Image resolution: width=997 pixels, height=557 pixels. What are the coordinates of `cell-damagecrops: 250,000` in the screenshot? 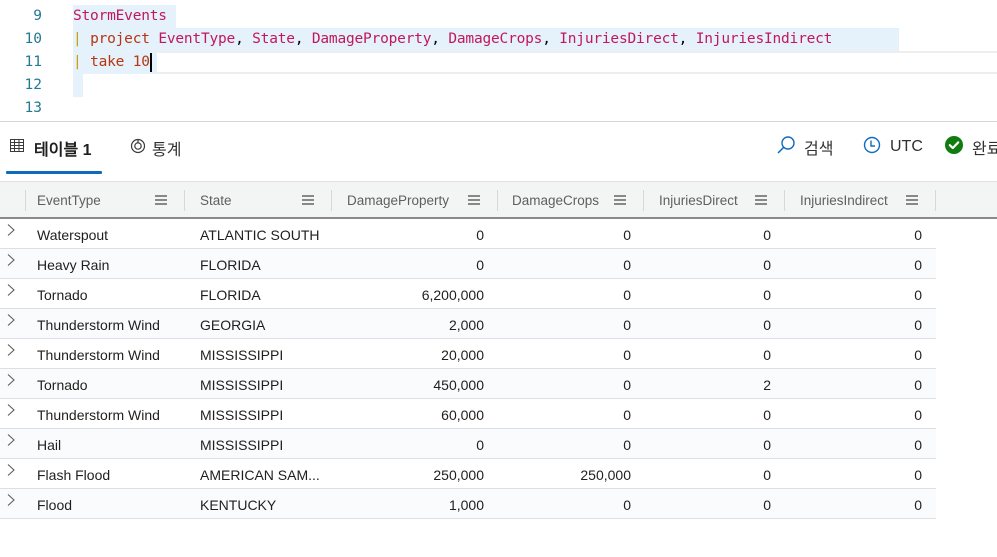 It's located at (564, 474).